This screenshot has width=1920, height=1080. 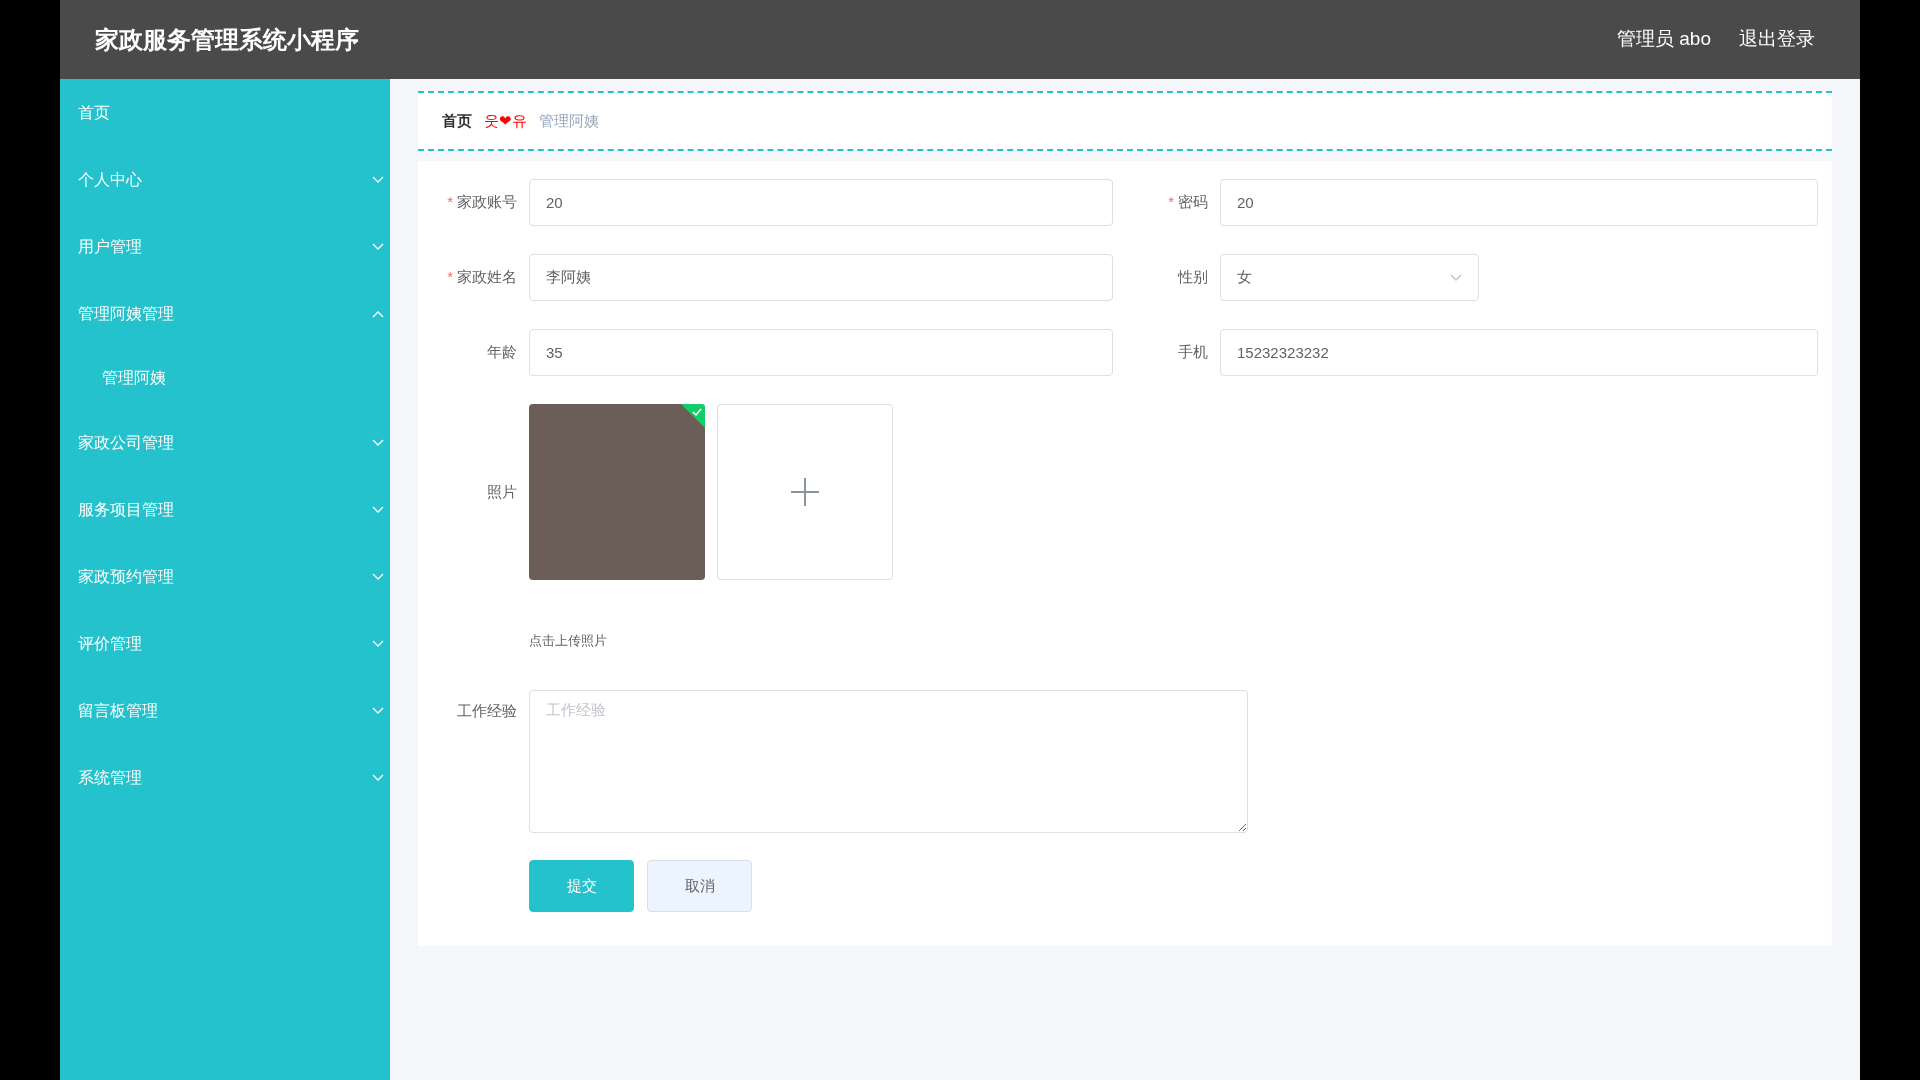 I want to click on logout-link: 退出登录, so click(x=1777, y=39).